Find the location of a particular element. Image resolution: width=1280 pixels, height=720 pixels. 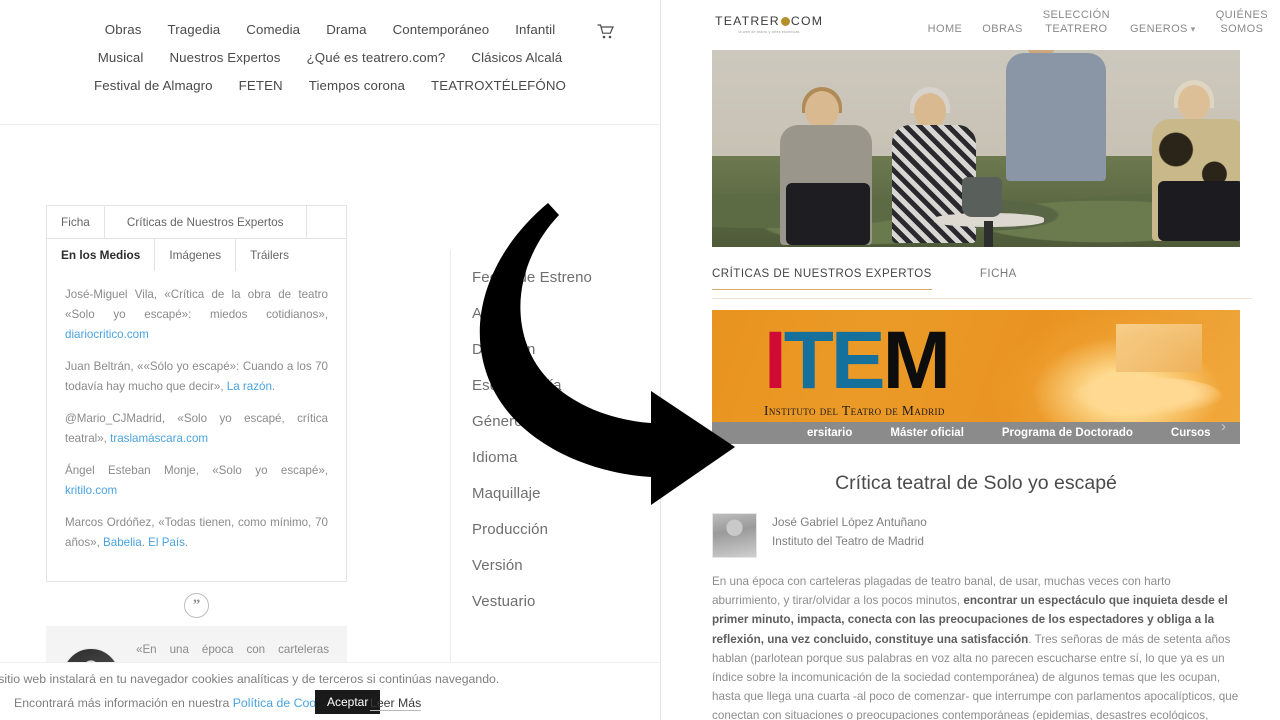

banner-logo: ITEM Instituto del Teatro de Madrid is located at coordinates (857, 369).